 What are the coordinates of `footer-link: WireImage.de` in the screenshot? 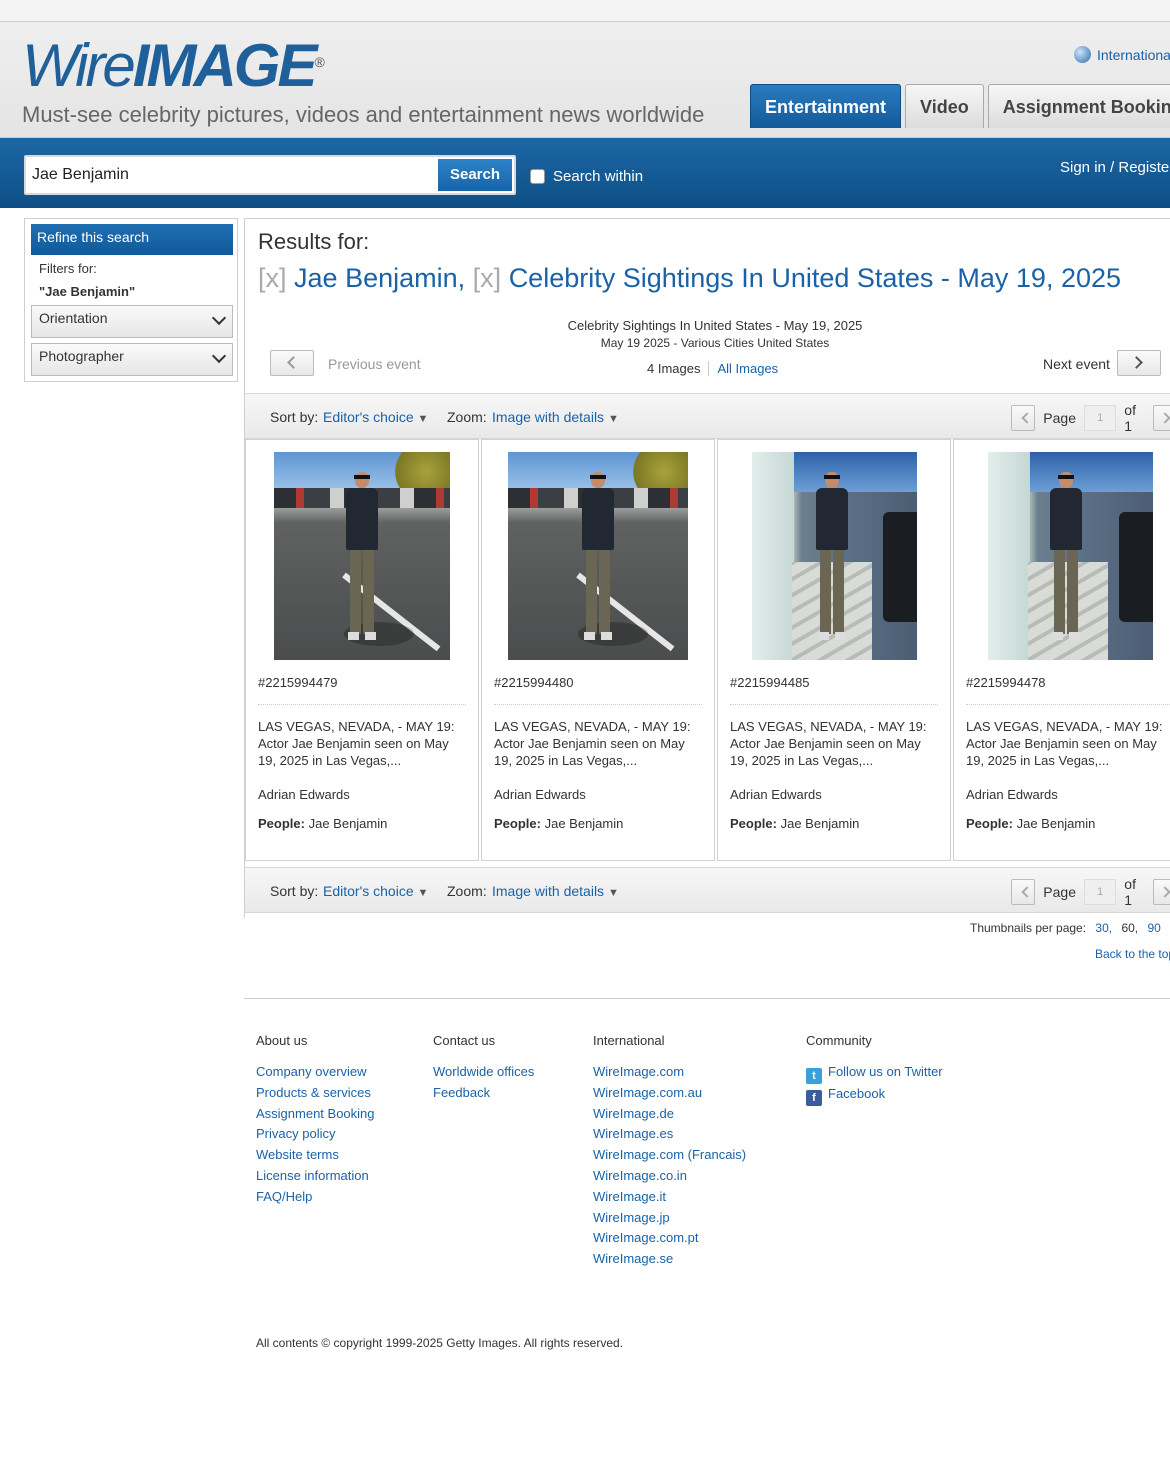 It's located at (669, 1114).